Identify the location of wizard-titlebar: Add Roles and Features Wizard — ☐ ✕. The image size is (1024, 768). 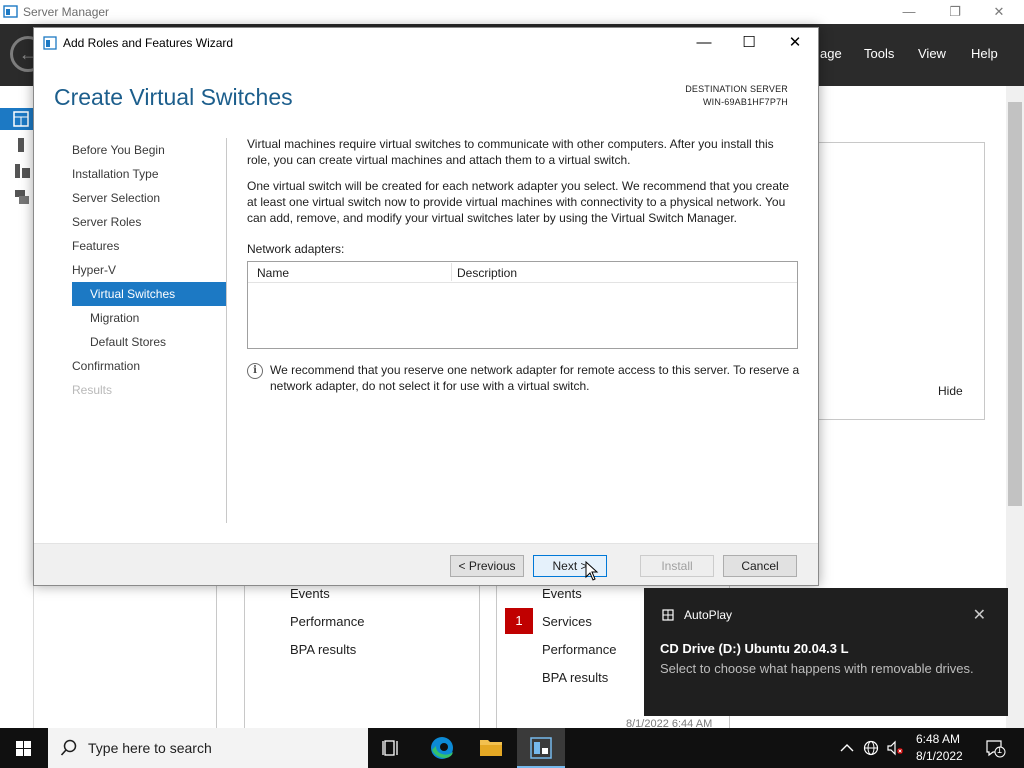
(426, 43).